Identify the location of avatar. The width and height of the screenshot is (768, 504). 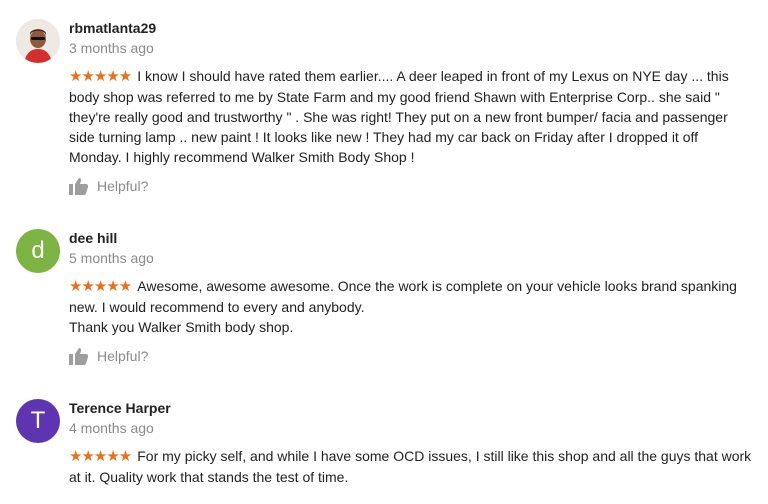
(38, 41).